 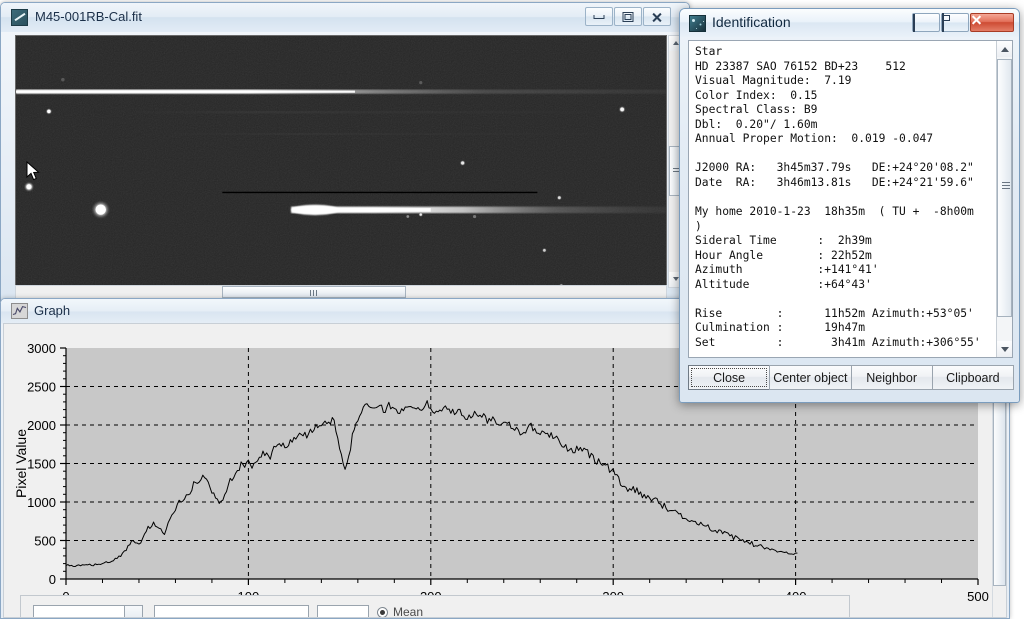 I want to click on image-window-controls, so click(x=628, y=16).